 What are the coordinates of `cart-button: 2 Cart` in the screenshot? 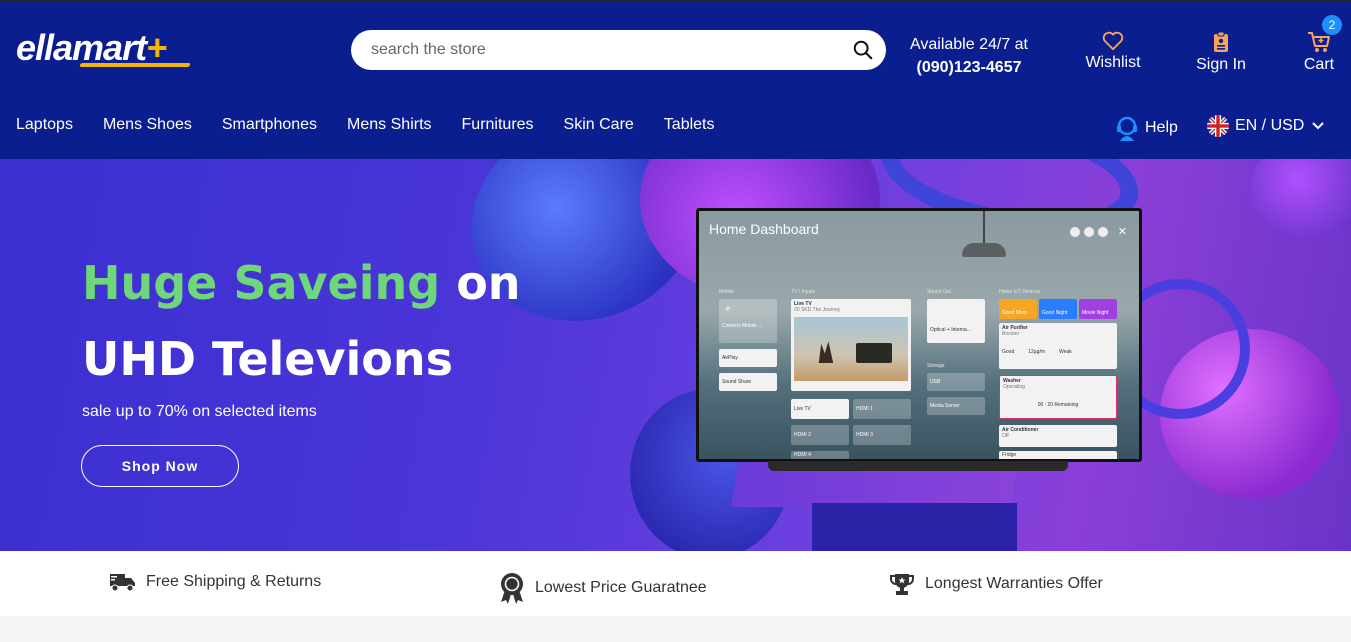 It's located at (1320, 44).